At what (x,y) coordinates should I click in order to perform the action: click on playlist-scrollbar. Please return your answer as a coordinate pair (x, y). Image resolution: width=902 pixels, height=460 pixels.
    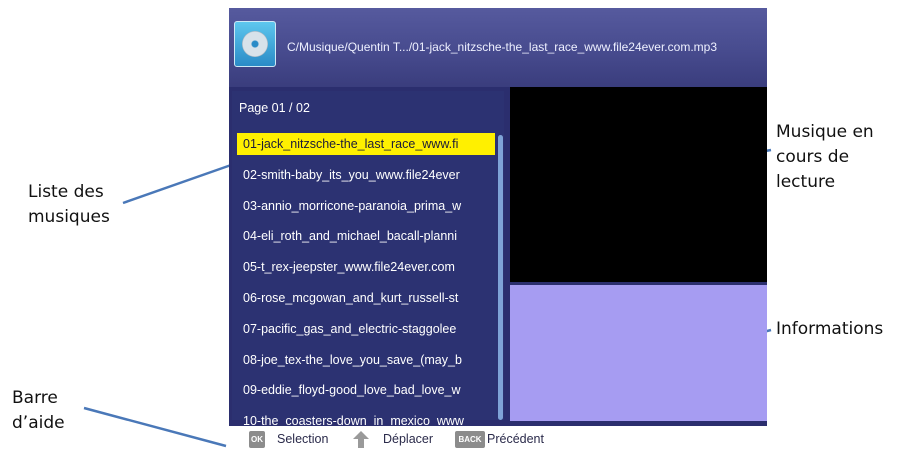
    Looking at the image, I should click on (500, 277).